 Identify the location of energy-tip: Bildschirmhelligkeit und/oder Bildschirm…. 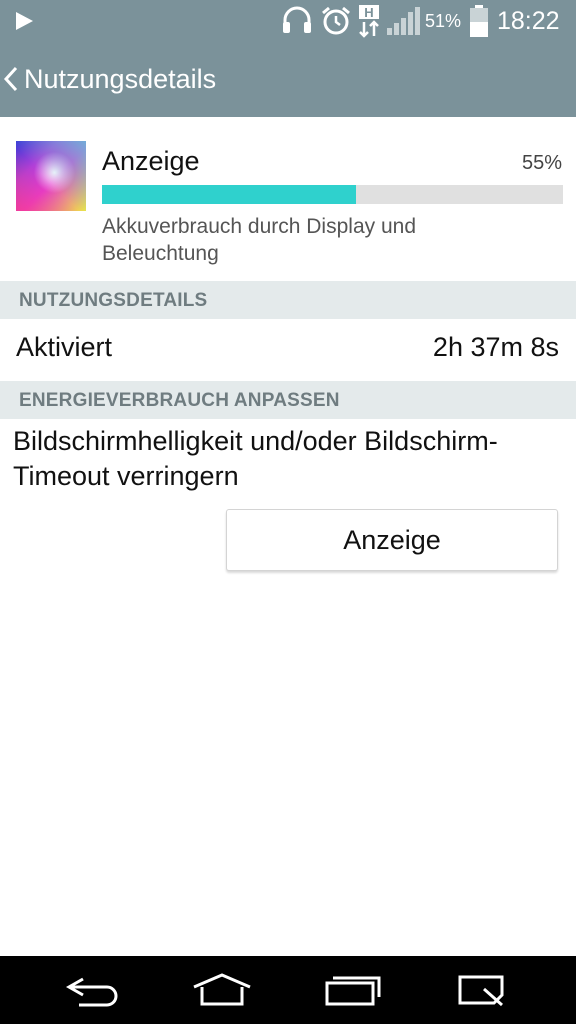
(255, 458).